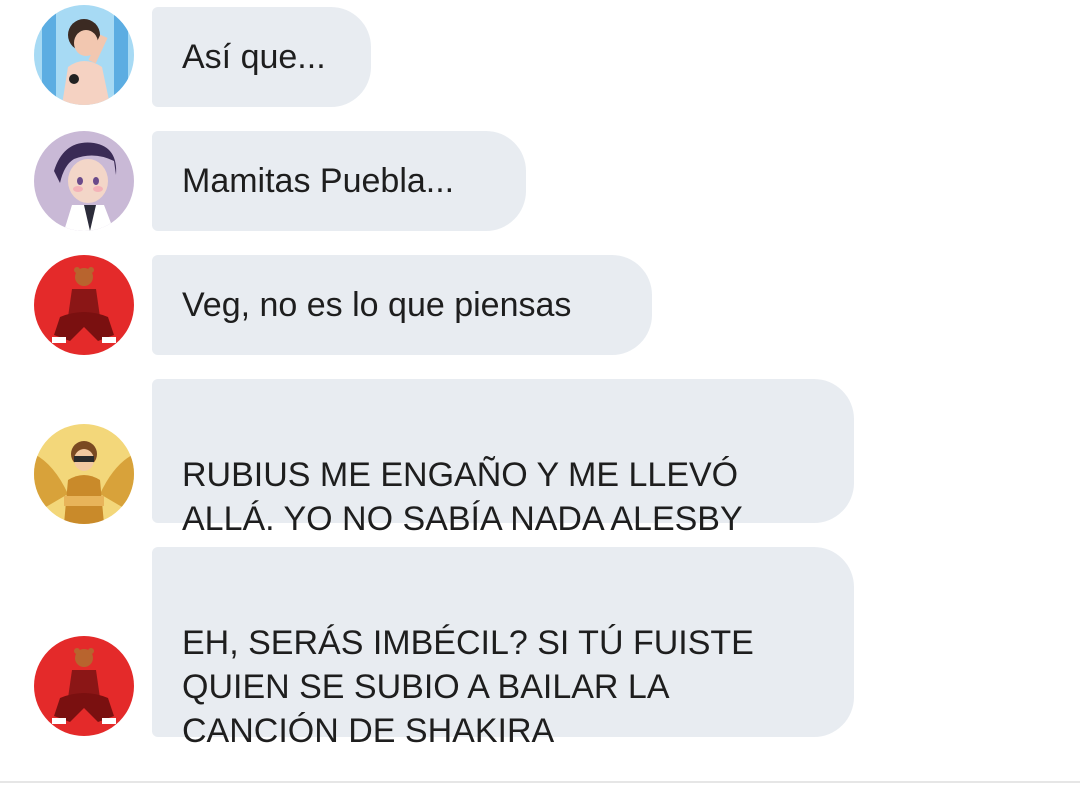 This screenshot has width=1080, height=808. Describe the element at coordinates (377, 305) in the screenshot. I see `message-text: Veg, no es lo que piensas` at that location.